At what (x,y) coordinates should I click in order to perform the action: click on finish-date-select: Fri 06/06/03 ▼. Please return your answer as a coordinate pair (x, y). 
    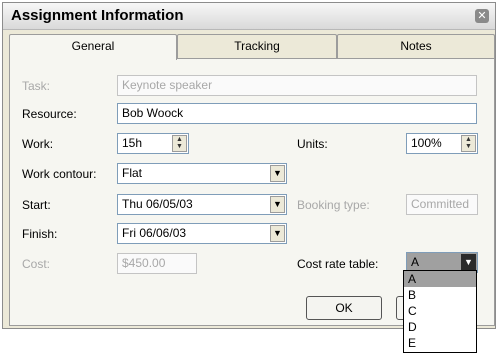
    Looking at the image, I should click on (202, 233).